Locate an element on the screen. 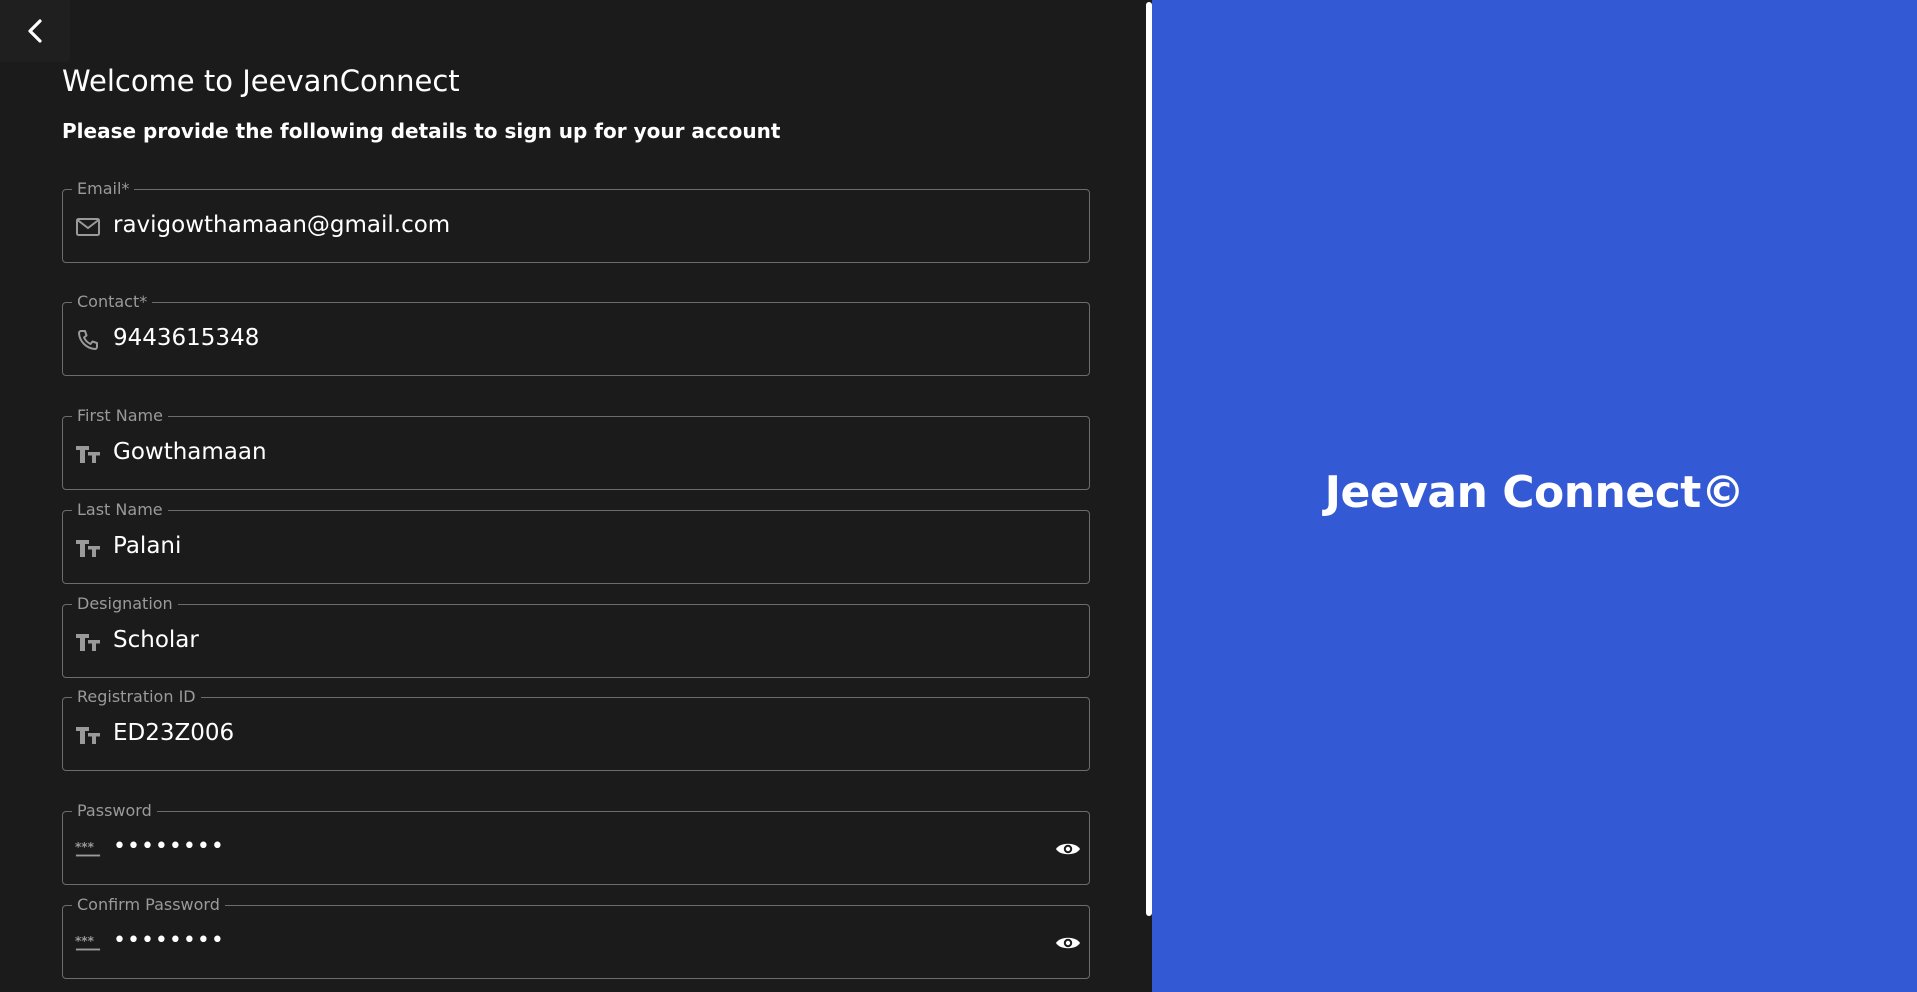 The width and height of the screenshot is (1917, 992). password-value: •••••••• is located at coordinates (169, 847).